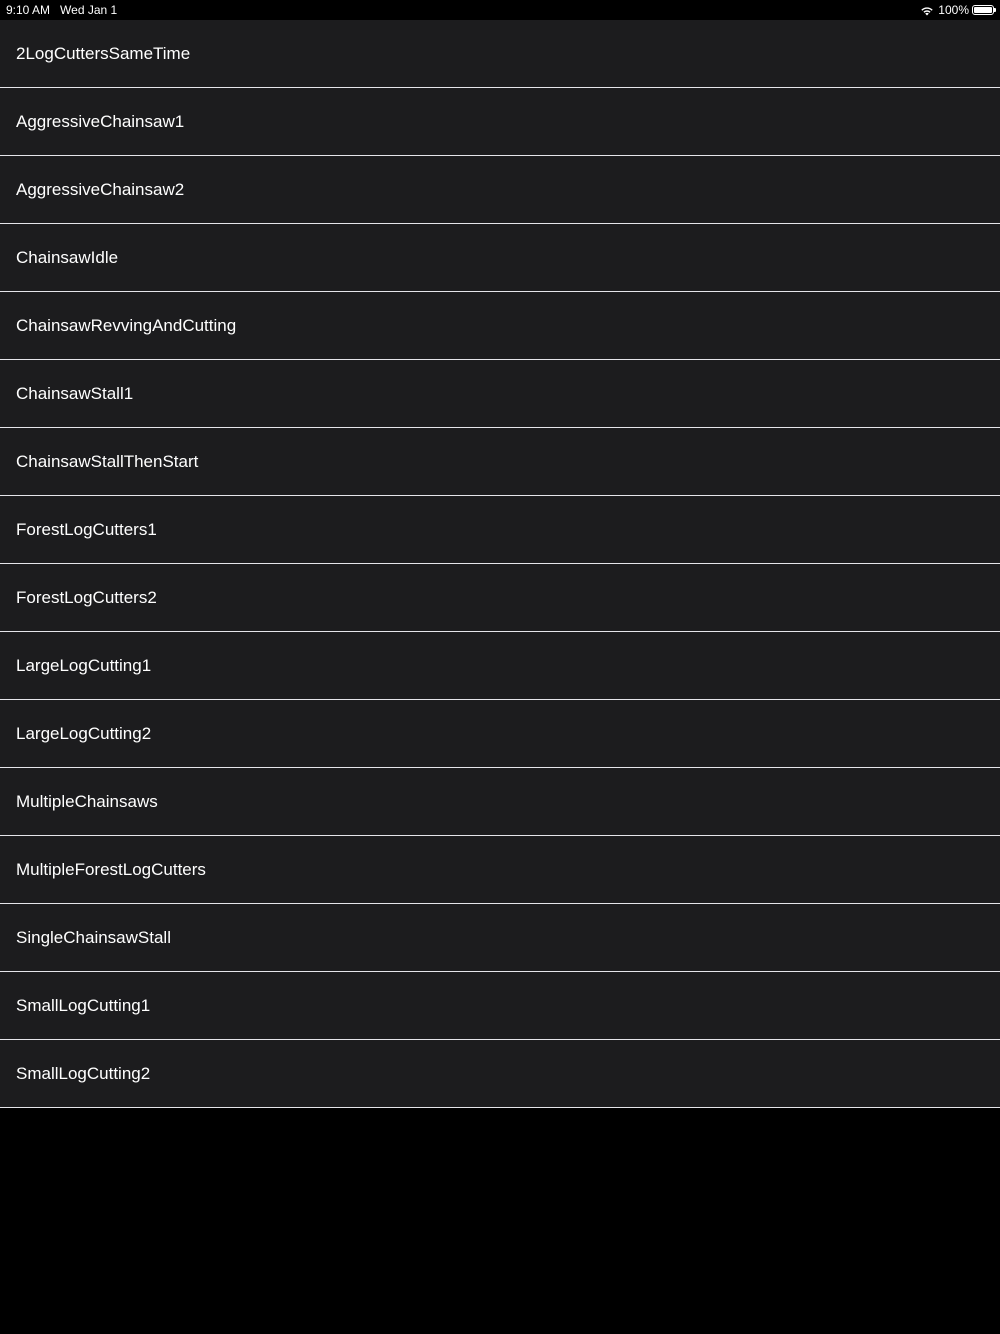 Image resolution: width=1000 pixels, height=1334 pixels. I want to click on list-item: MultipleForestLogCutters, so click(500, 870).